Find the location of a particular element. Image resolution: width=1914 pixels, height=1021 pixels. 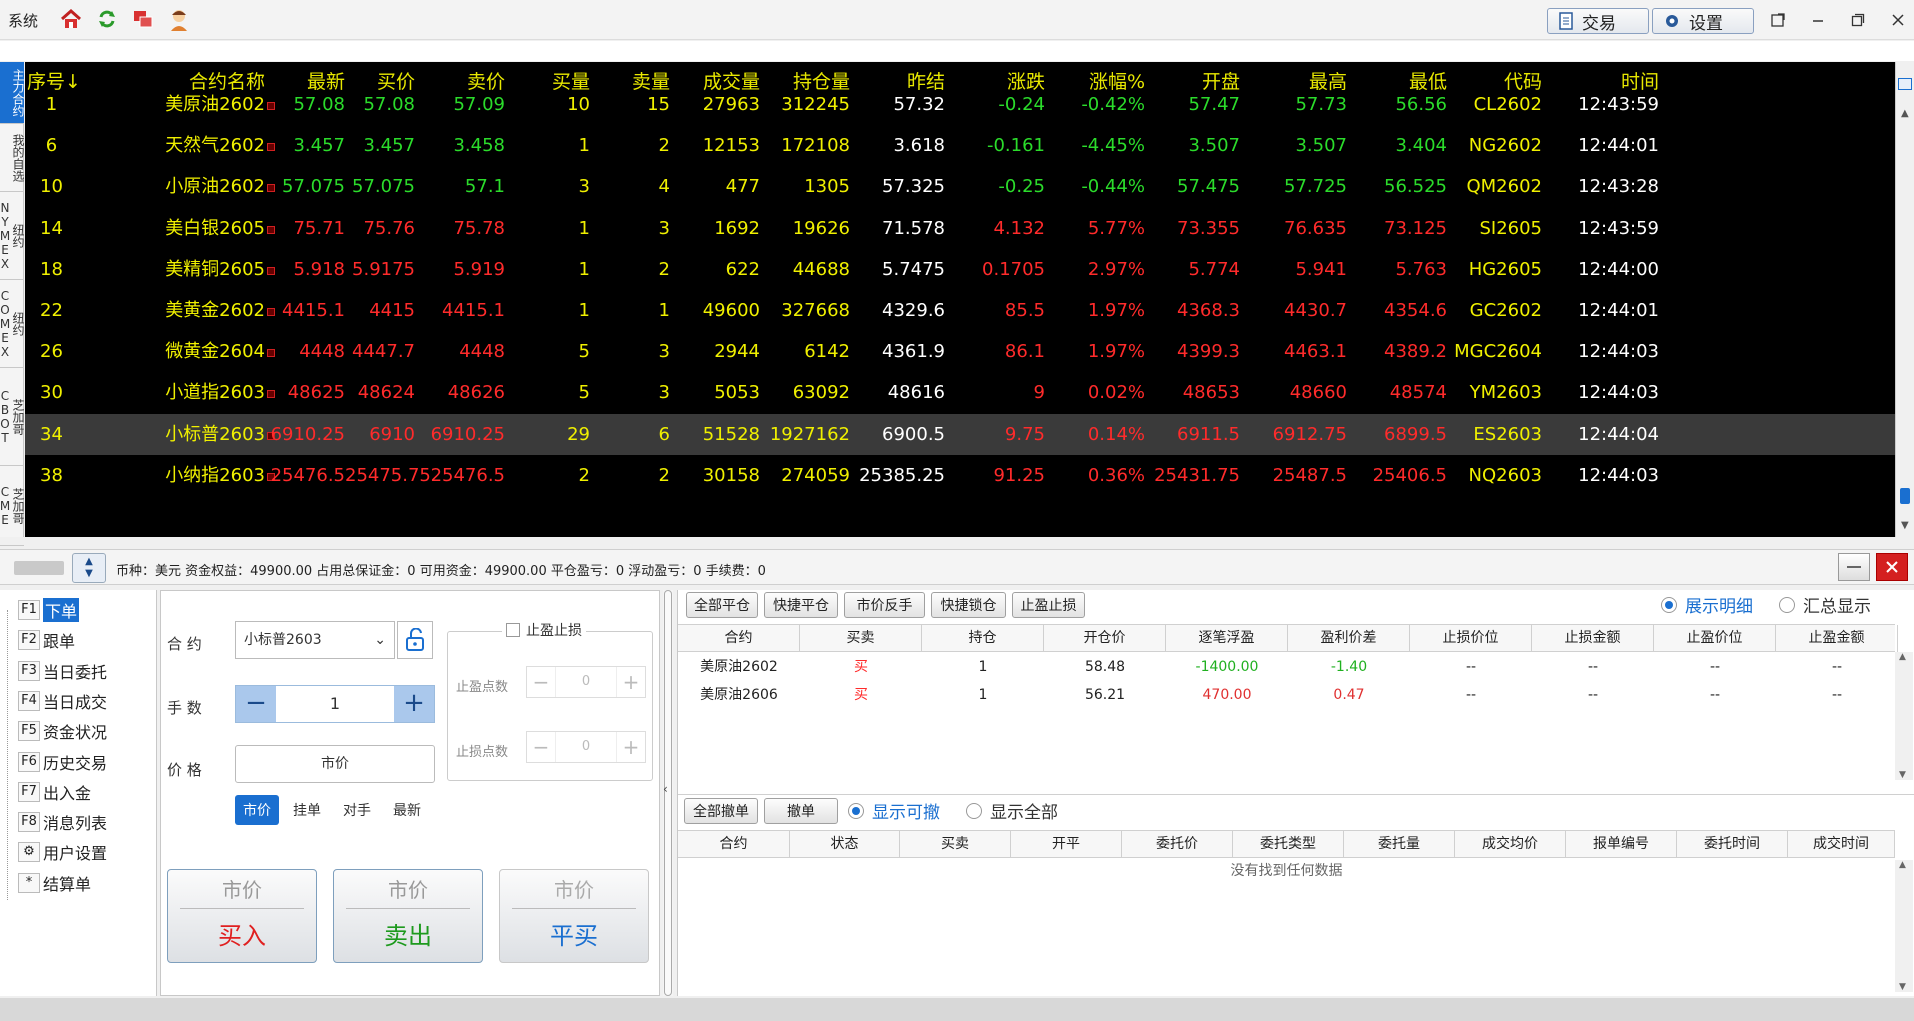

orders-scrollbar: ▲ ▼ is located at coordinates (1904, 926).